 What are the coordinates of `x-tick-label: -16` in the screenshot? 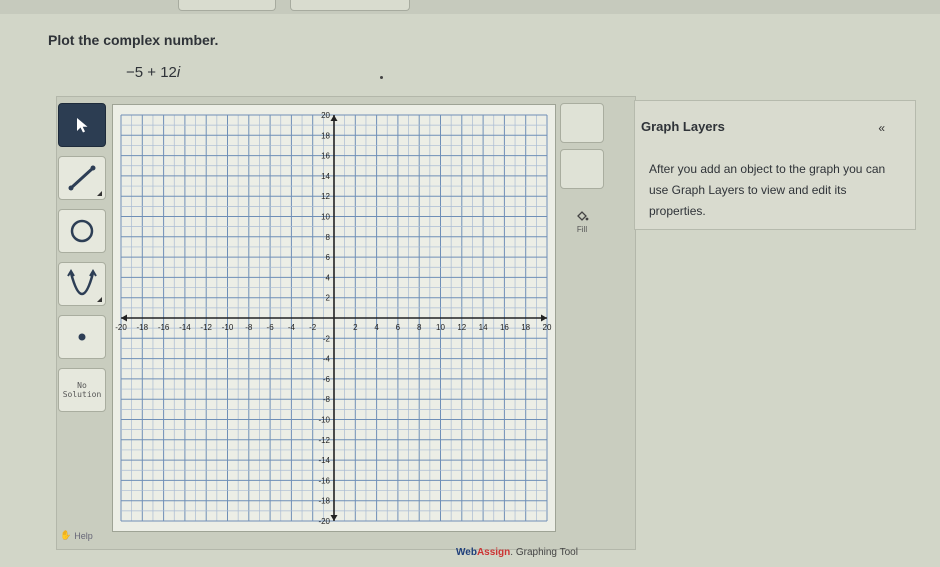 It's located at (164, 327).